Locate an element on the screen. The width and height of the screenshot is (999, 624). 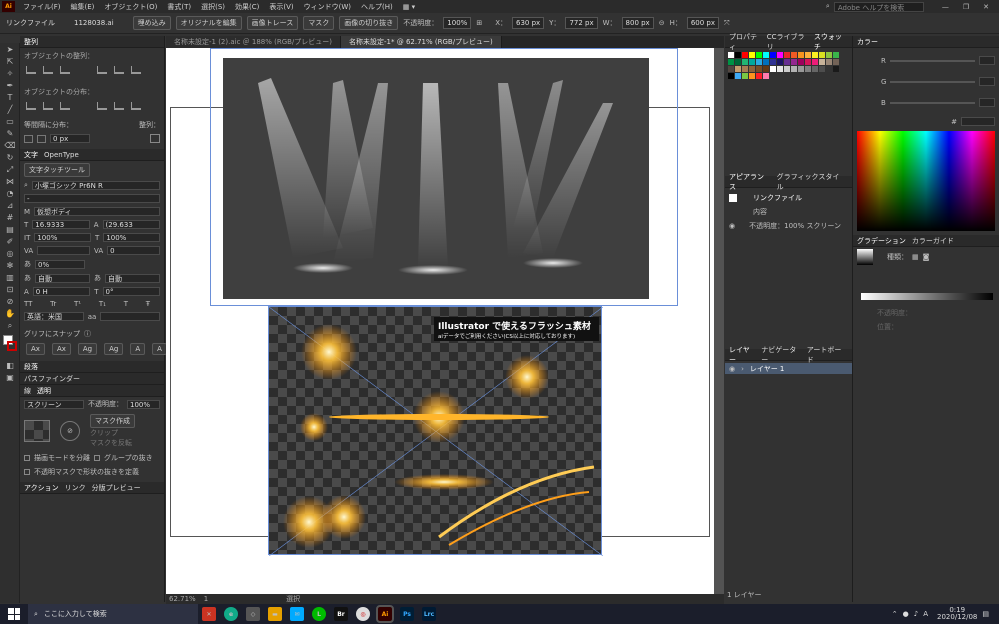
page-field: 1 is located at coordinates (206, 599).